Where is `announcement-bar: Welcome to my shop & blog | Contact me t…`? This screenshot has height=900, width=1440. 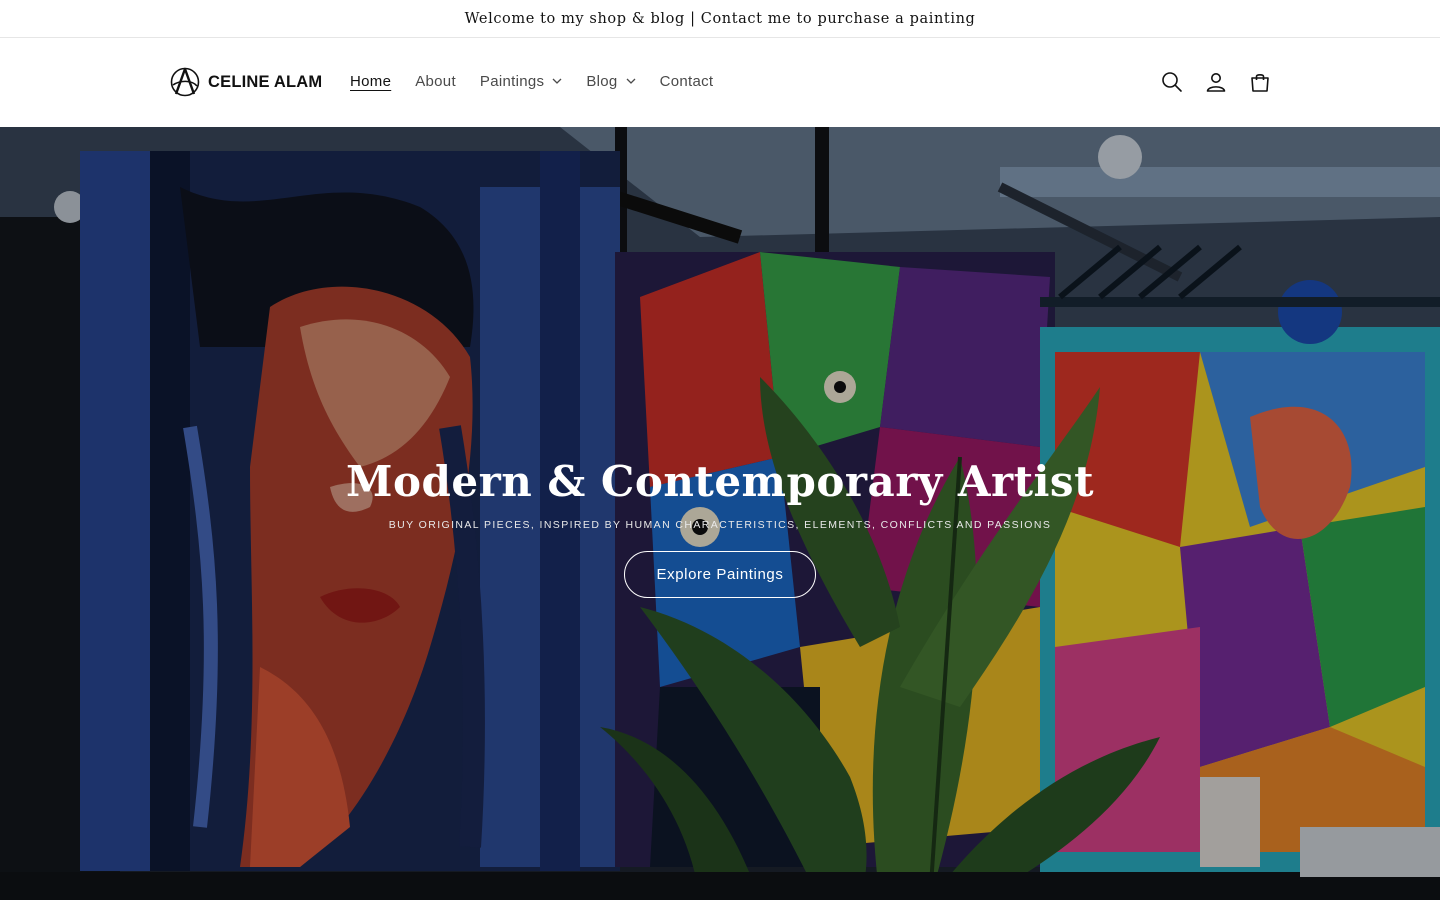 announcement-bar: Welcome to my shop & blog | Contact me t… is located at coordinates (720, 19).